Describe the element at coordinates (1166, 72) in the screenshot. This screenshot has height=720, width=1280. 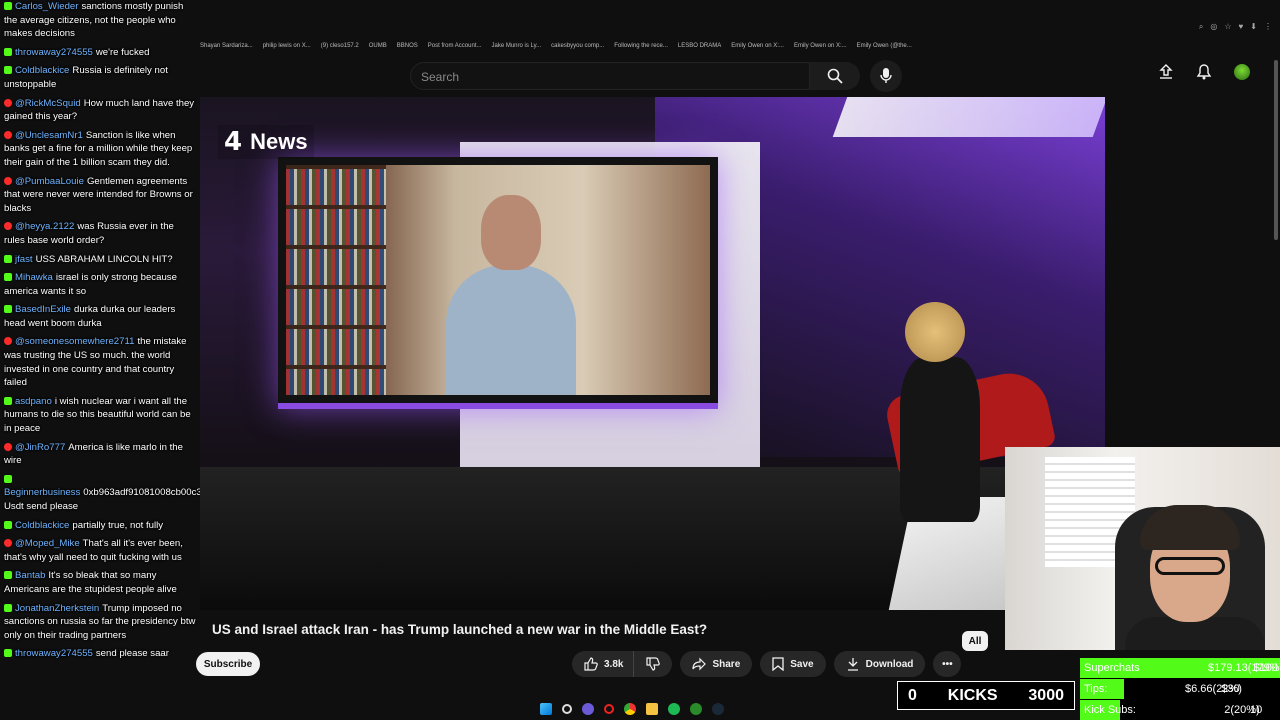
I see `upload-icon` at that location.